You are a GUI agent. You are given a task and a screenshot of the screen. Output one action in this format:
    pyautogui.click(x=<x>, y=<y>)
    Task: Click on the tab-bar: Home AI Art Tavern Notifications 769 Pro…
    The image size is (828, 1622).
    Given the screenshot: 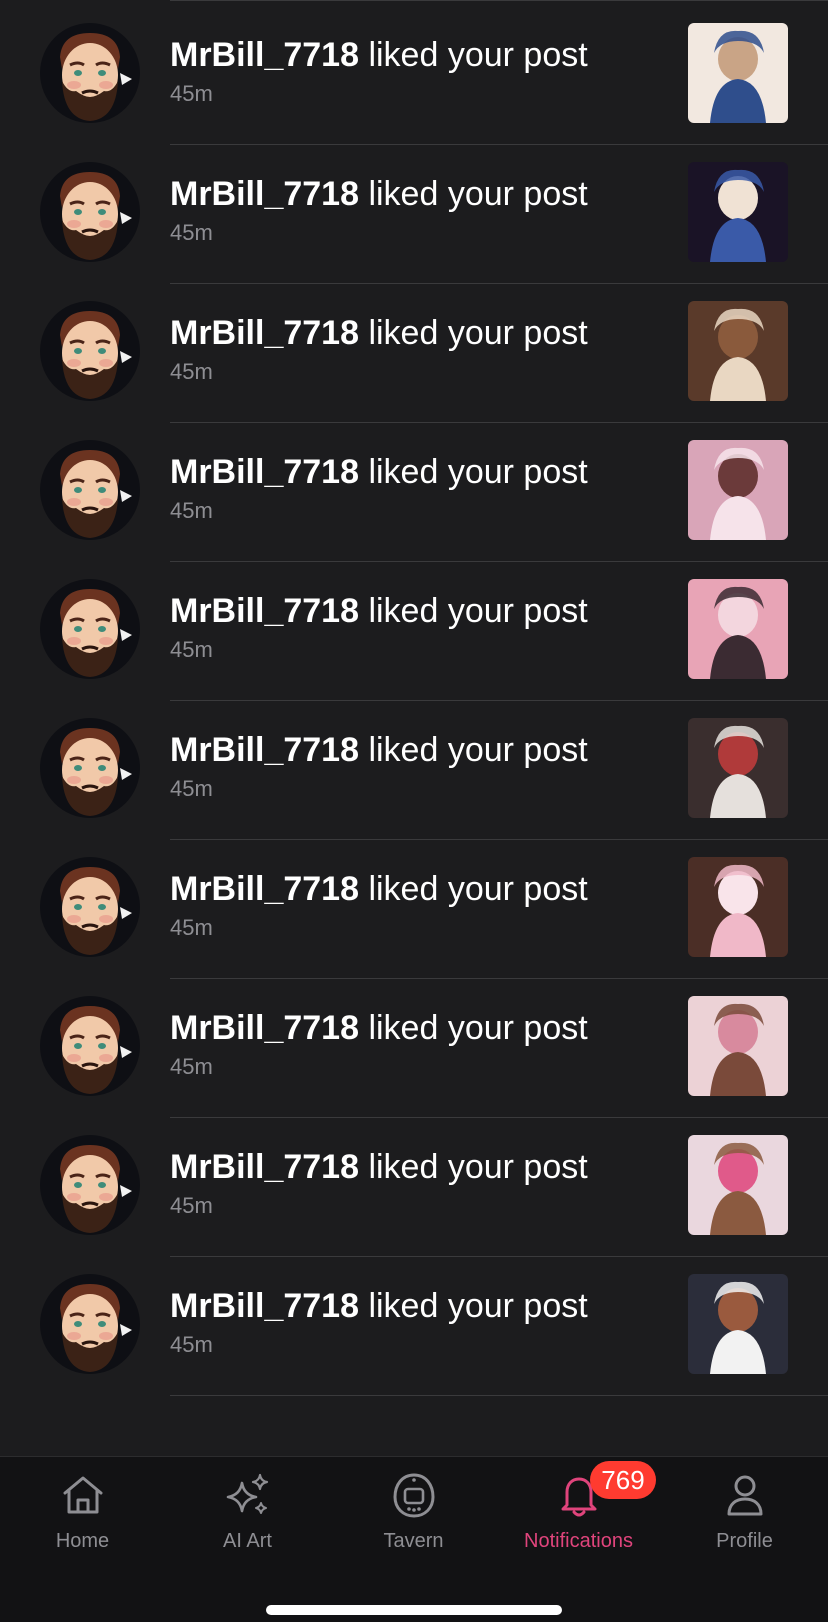 What is the action you would take?
    pyautogui.click(x=414, y=1539)
    